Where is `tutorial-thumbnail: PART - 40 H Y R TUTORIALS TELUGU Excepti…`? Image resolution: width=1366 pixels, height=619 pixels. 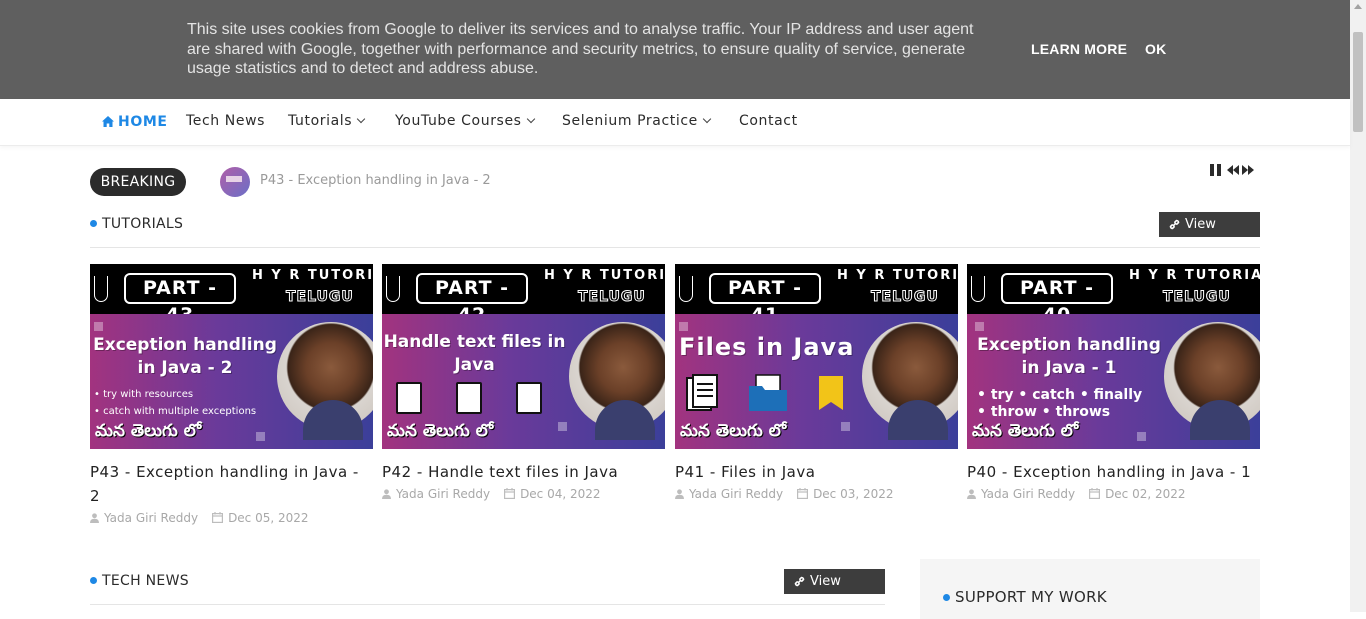
tutorial-thumbnail: PART - 40 H Y R TUTORIALS TELUGU Excepti… is located at coordinates (1113, 356).